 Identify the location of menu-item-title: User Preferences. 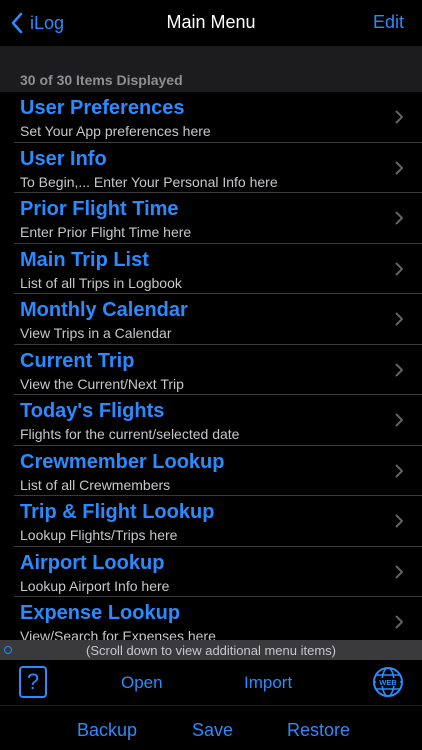
(102, 108).